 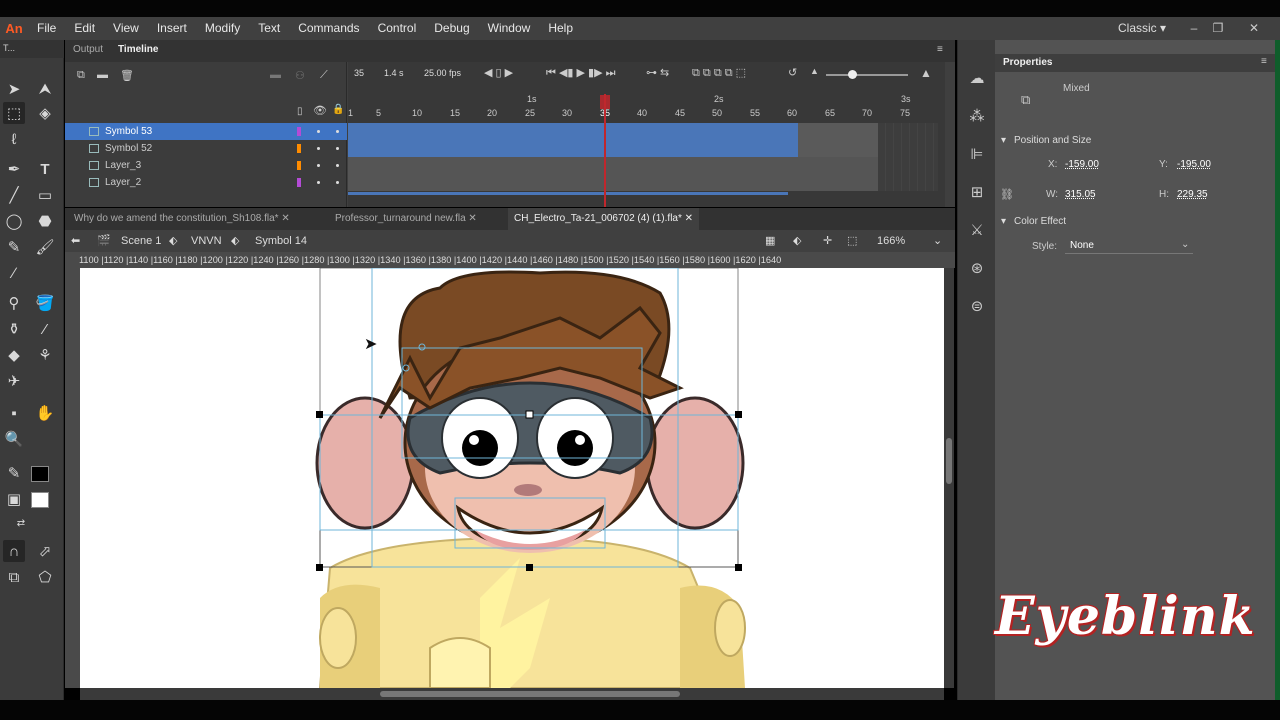 What do you see at coordinates (269, 28) in the screenshot?
I see `menu-text: Text` at bounding box center [269, 28].